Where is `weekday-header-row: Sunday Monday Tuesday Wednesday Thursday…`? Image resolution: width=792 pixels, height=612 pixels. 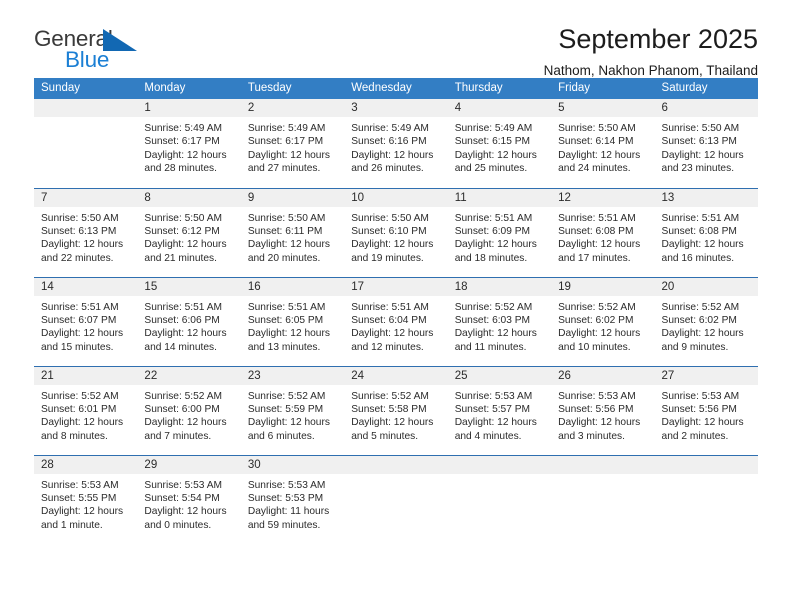 weekday-header-row: Sunday Monday Tuesday Wednesday Thursday… is located at coordinates (396, 88).